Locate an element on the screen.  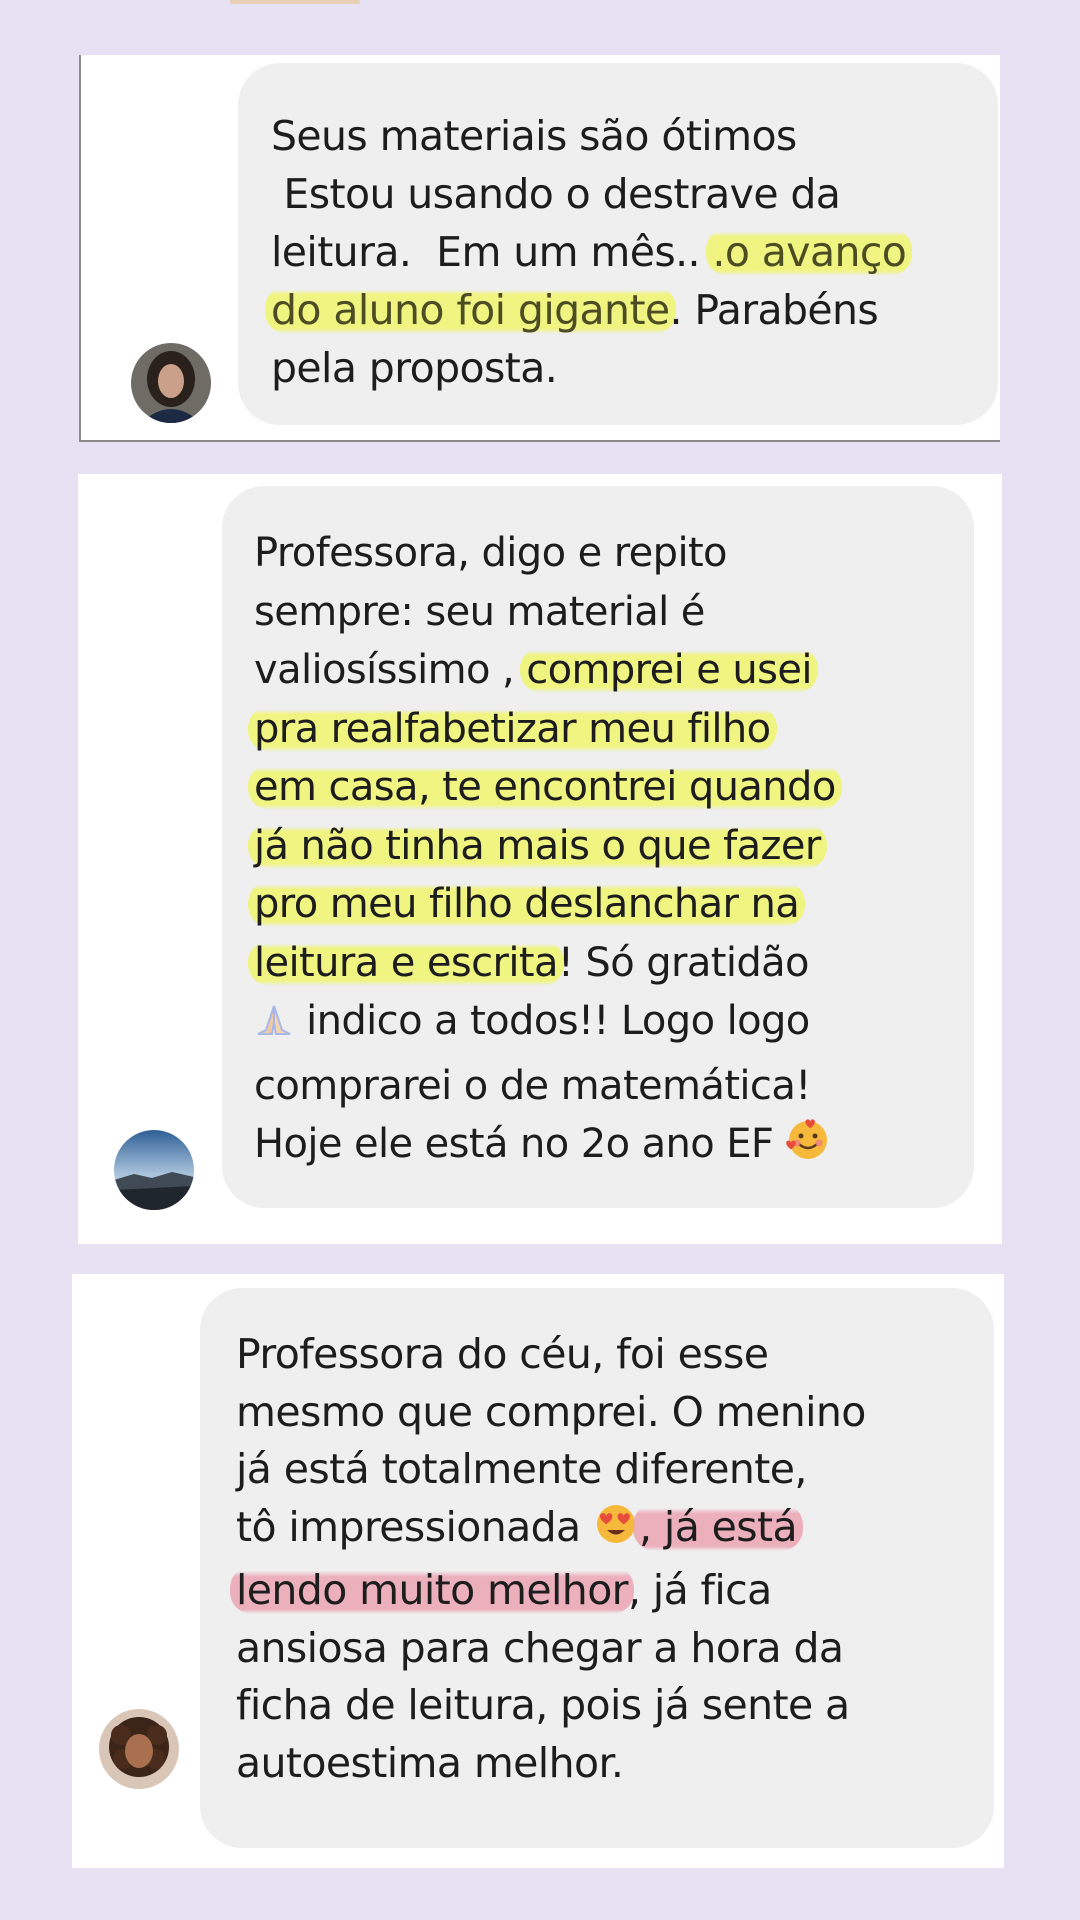
comment-line: Professora, digo e repito is located at coordinates (491, 553).